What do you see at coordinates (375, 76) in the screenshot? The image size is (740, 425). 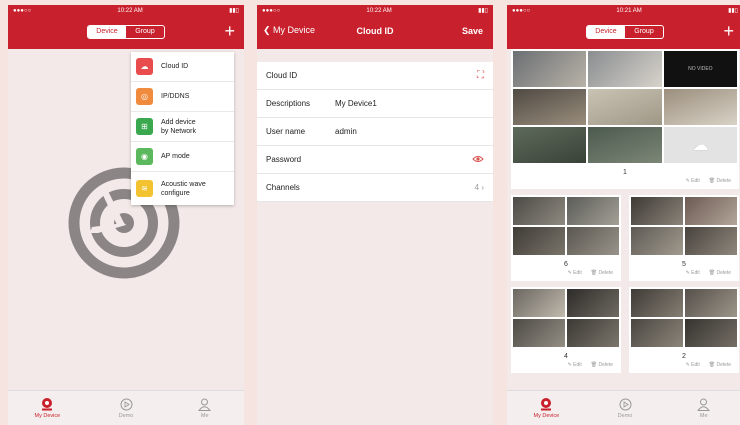 I see `field-cloud-id: Cloud ID ⛶` at bounding box center [375, 76].